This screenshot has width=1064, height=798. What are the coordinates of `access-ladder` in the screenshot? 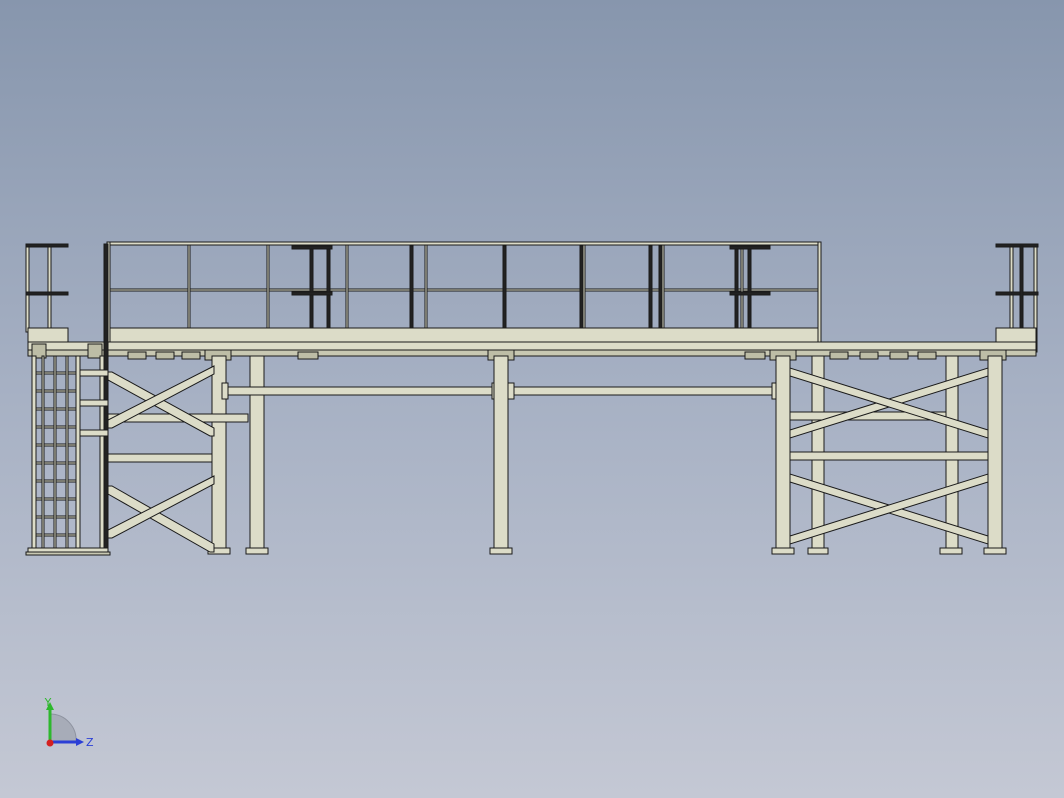 It's located at (68, 399).